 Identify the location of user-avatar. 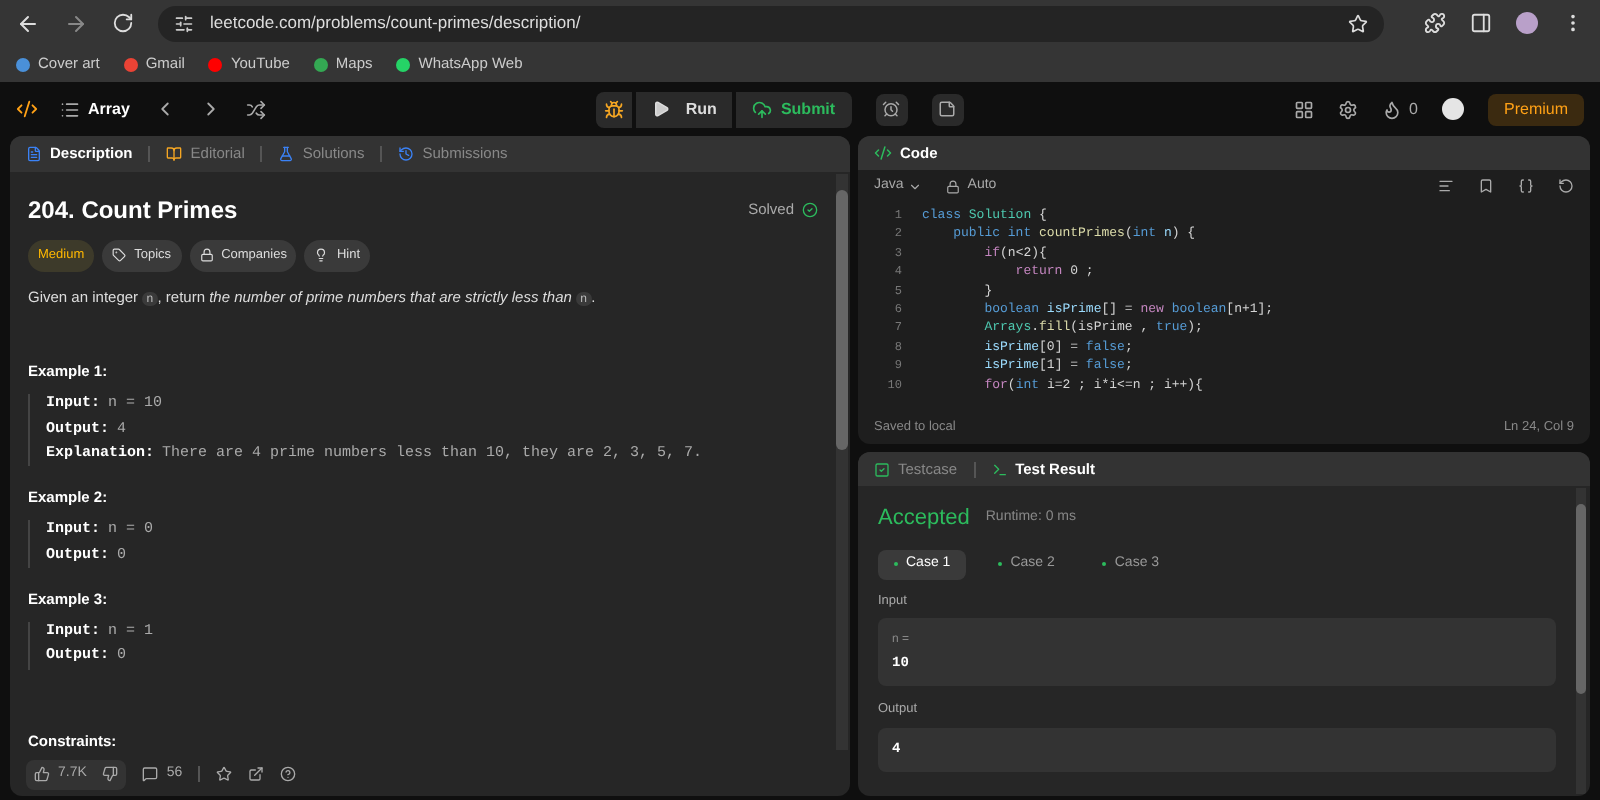
(1453, 109).